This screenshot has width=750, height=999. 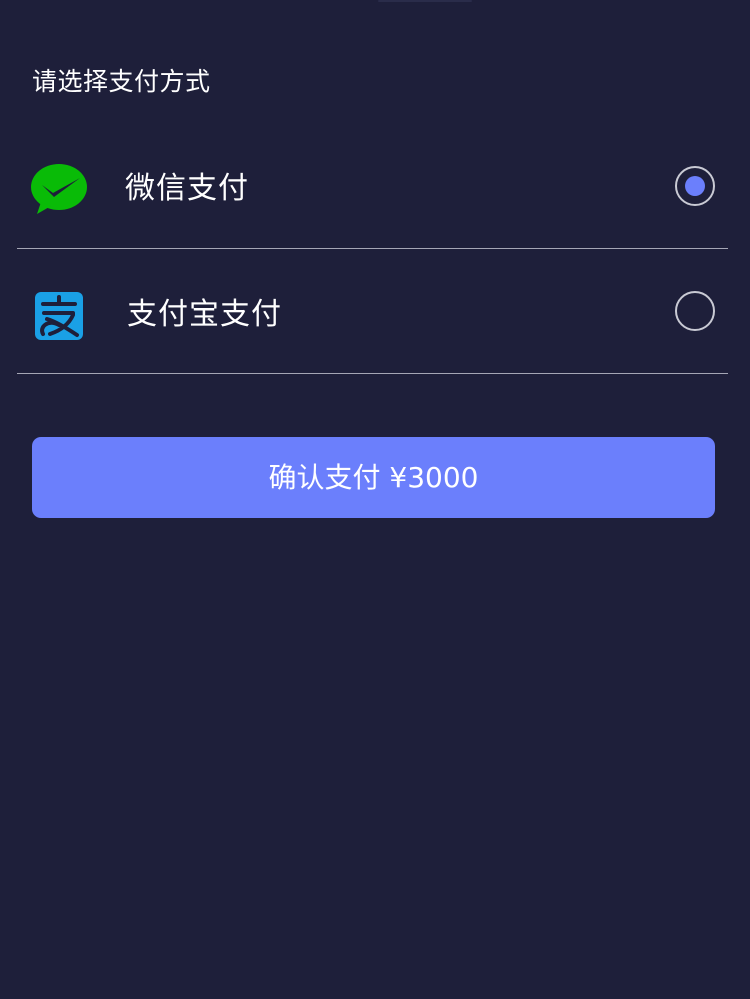 I want to click on wechat-pay-radio, so click(x=695, y=186).